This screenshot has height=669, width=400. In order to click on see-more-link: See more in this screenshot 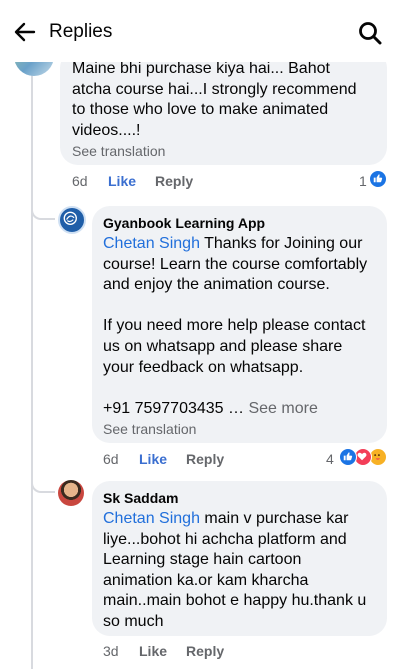, I will do `click(282, 408)`.